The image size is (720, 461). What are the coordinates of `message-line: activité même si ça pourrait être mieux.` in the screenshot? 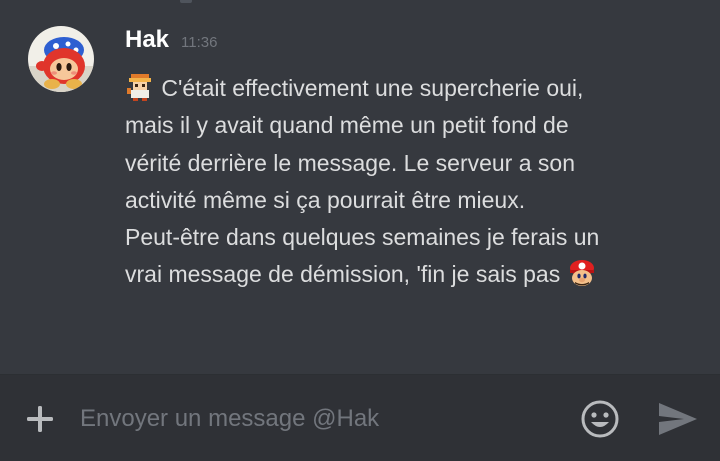 It's located at (325, 199).